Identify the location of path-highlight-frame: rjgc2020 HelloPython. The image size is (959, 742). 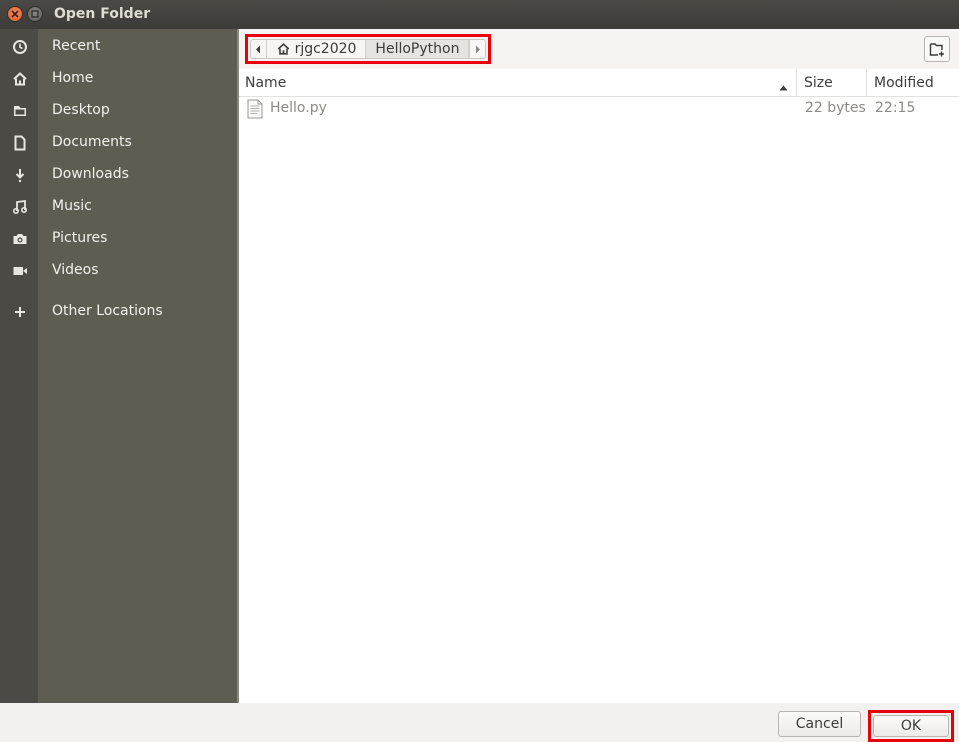
(368, 49).